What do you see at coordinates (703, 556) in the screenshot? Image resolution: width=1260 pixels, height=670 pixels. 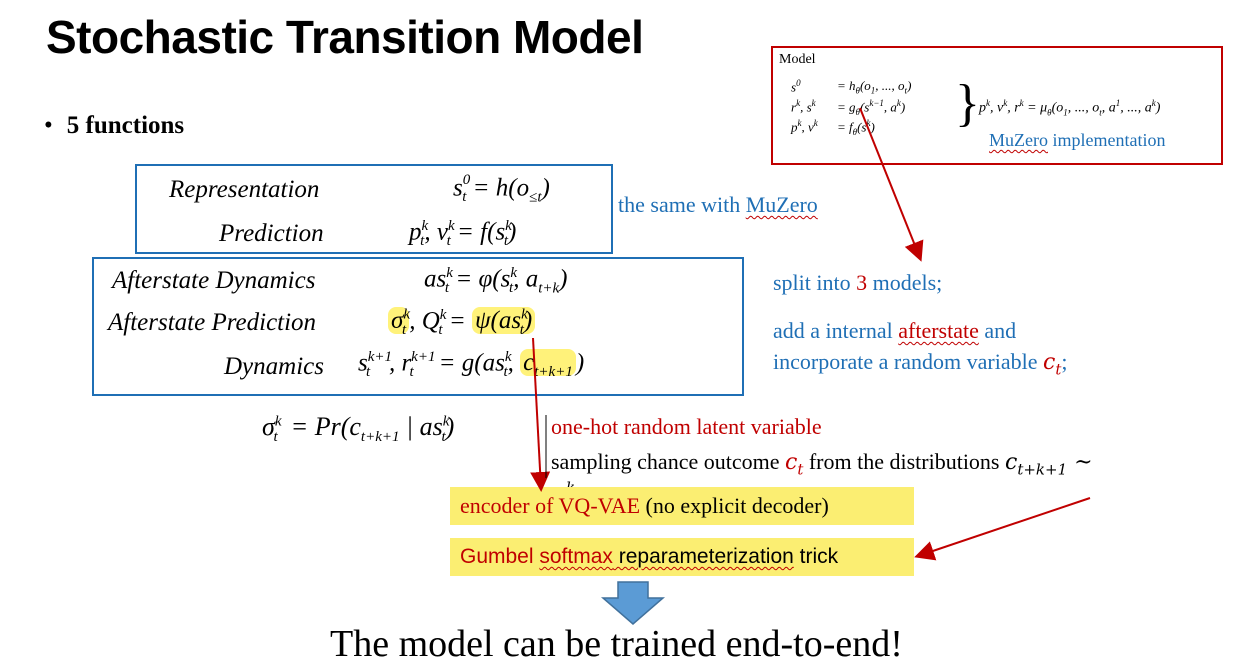 I see `reparameterization-word: reparameterization` at bounding box center [703, 556].